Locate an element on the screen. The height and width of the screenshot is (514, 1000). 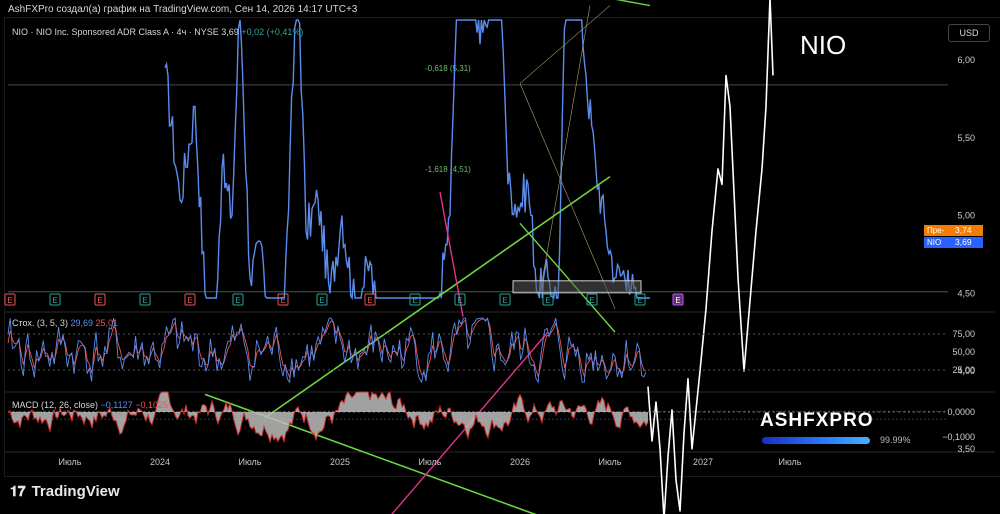
fib-label-0618: -0,618 (5,31) is located at coordinates (448, 68).